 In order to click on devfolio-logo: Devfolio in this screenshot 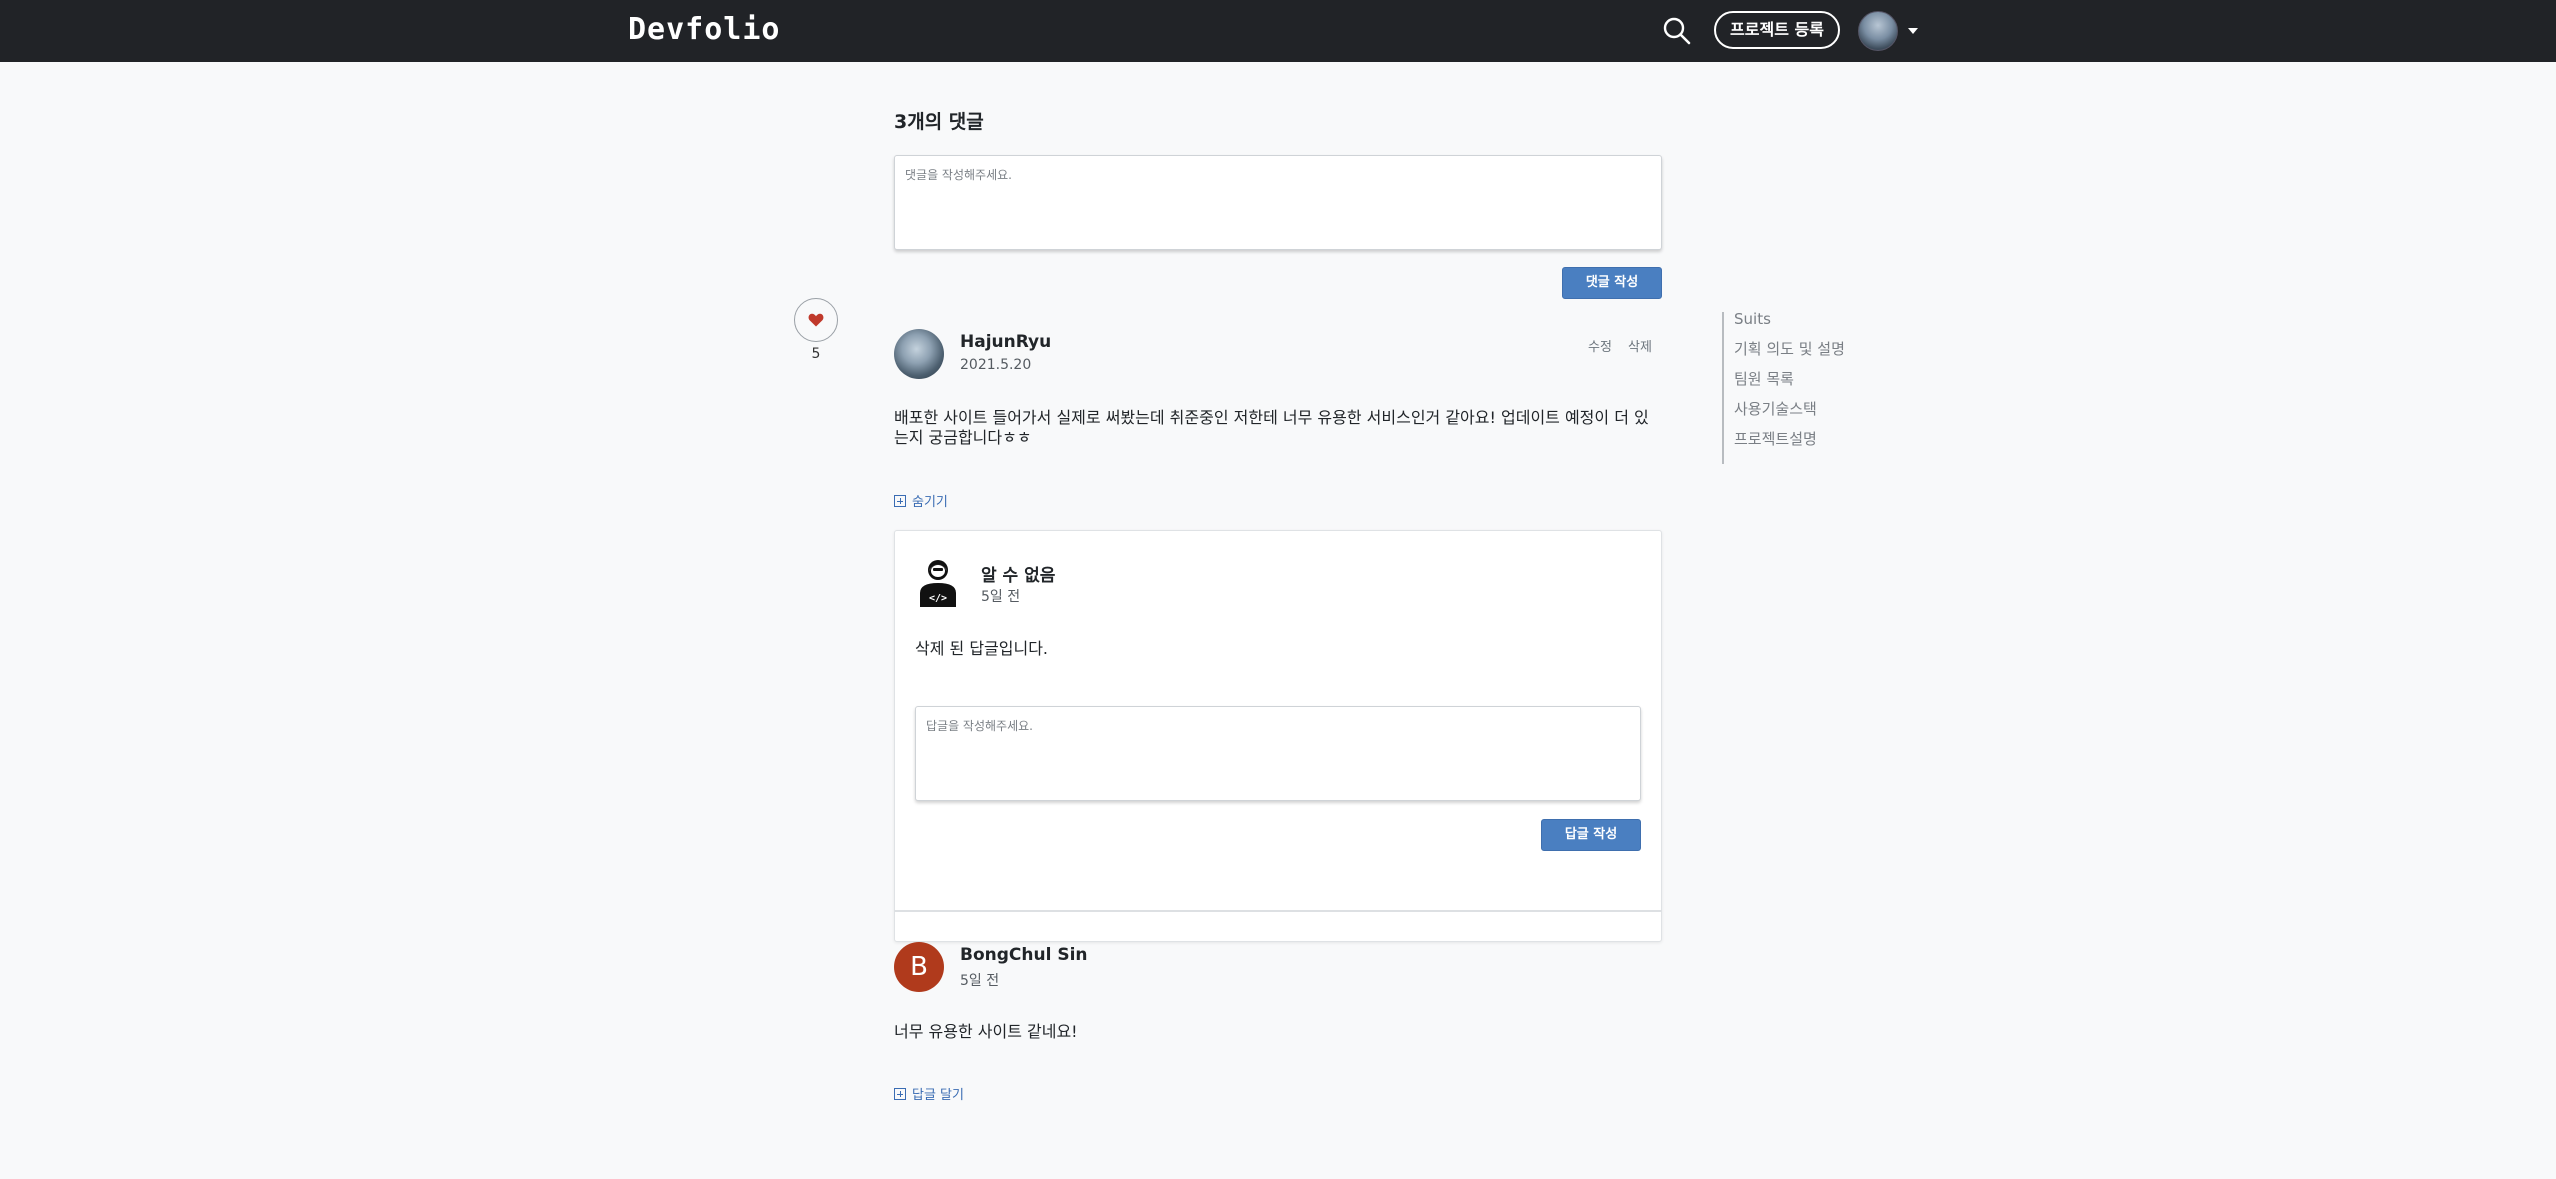, I will do `click(704, 30)`.